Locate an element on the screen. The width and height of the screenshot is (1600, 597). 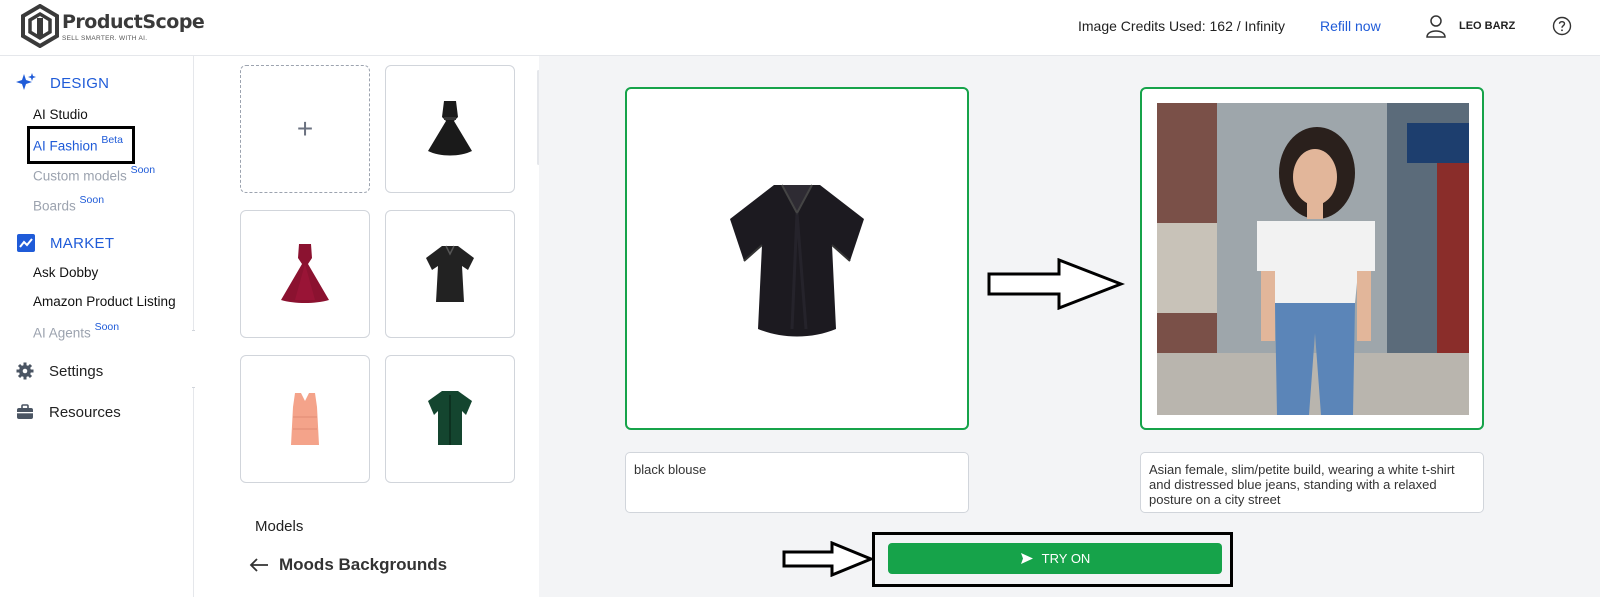
user-name: LEO BARZ is located at coordinates (1487, 26).